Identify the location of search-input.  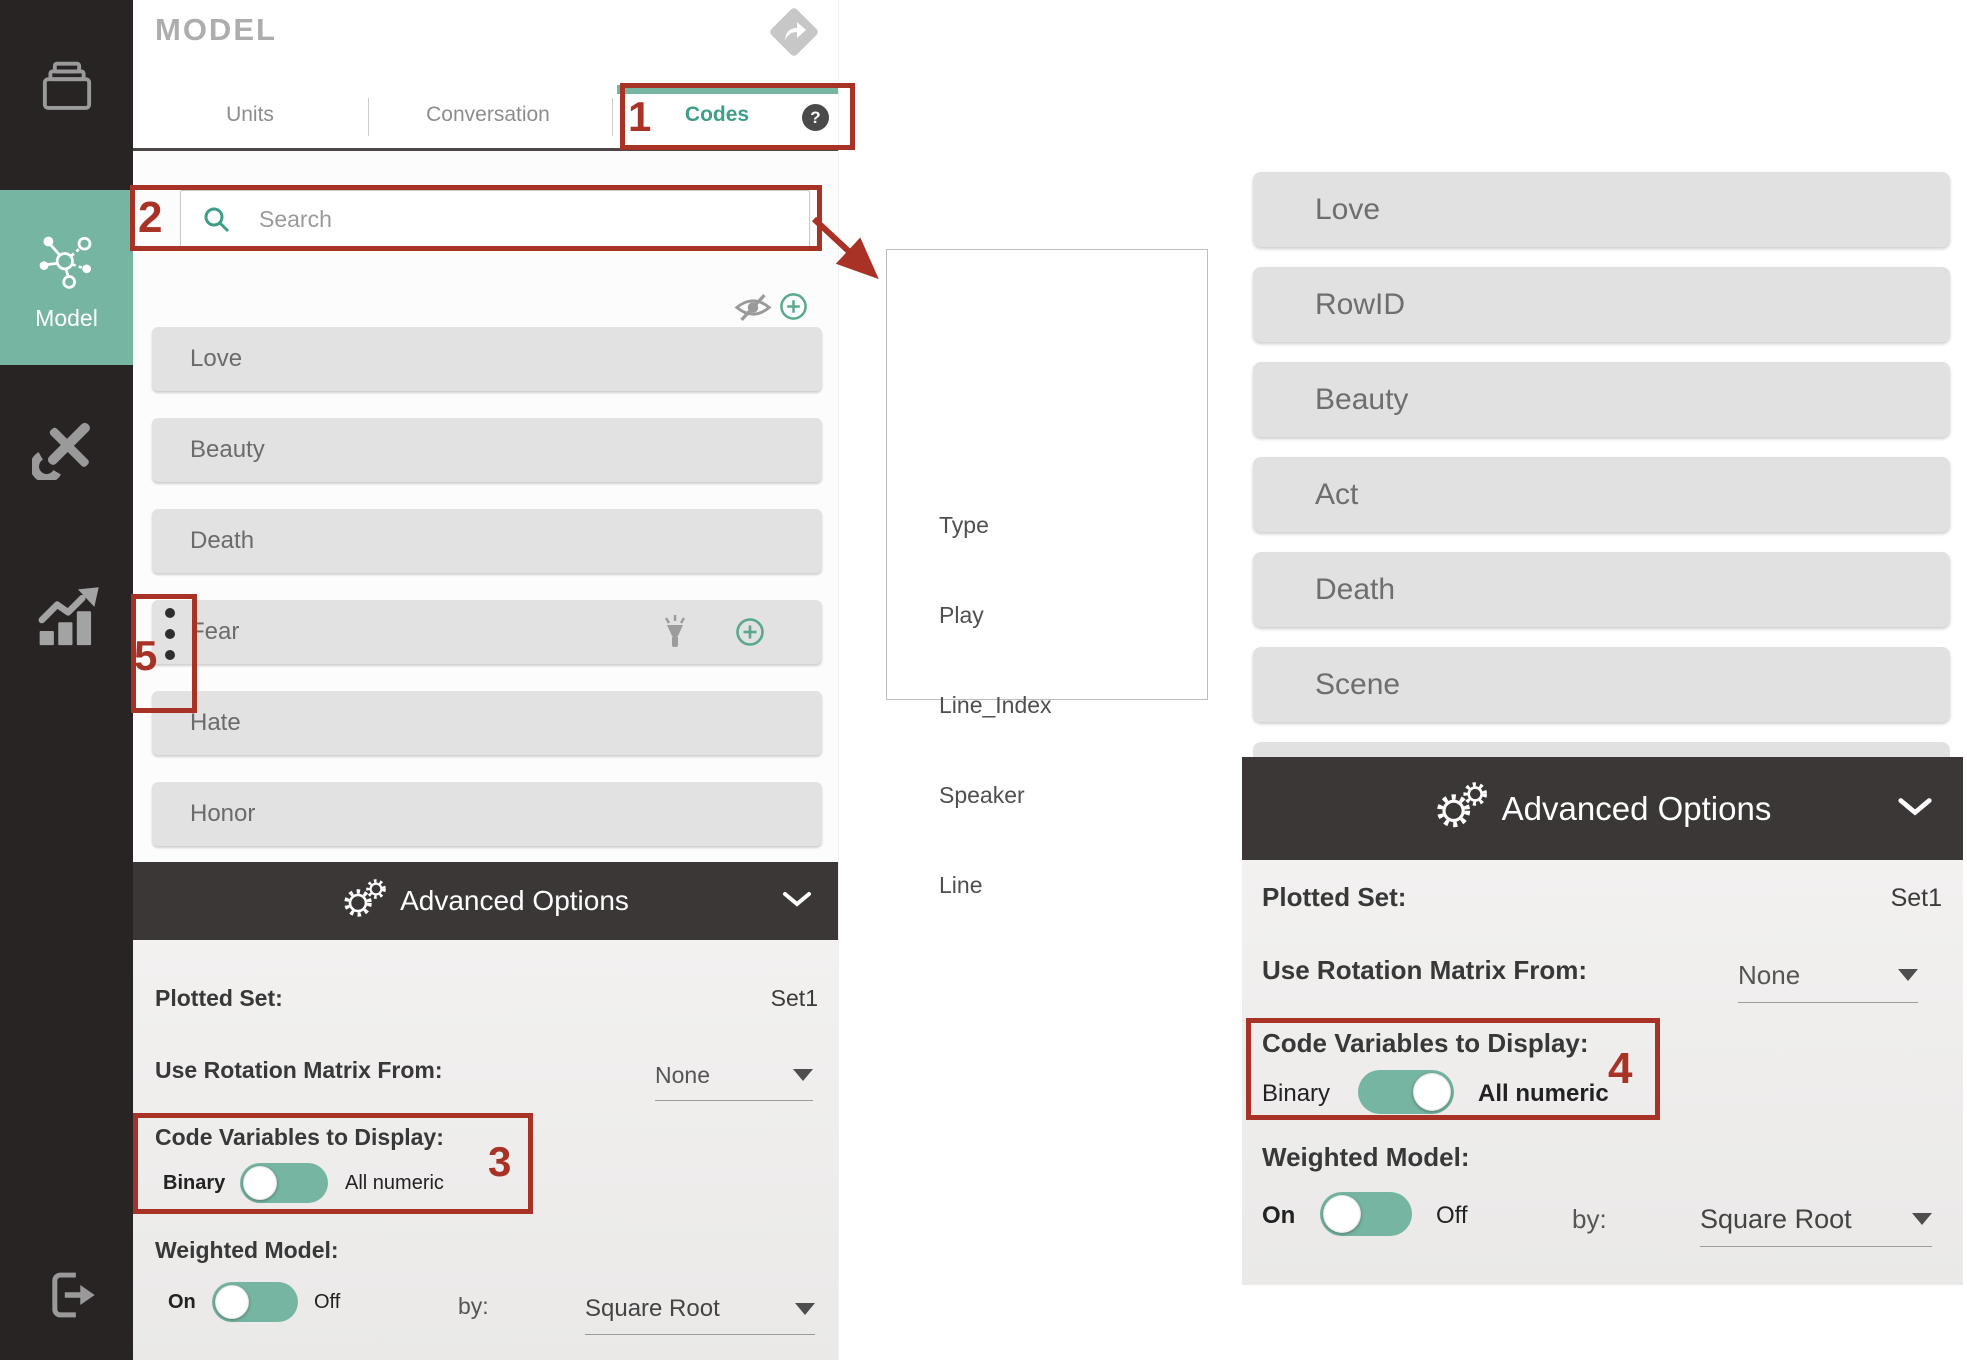
(519, 219).